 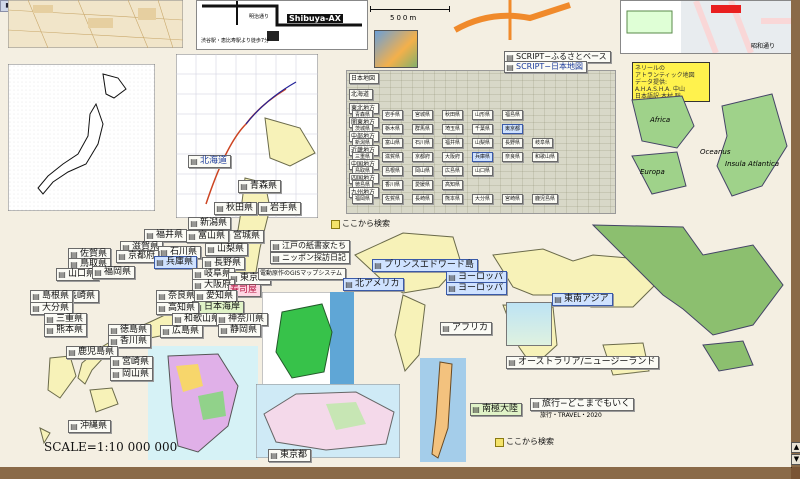 I want to click on region-pref-button: 群馬県, so click(x=423, y=129).